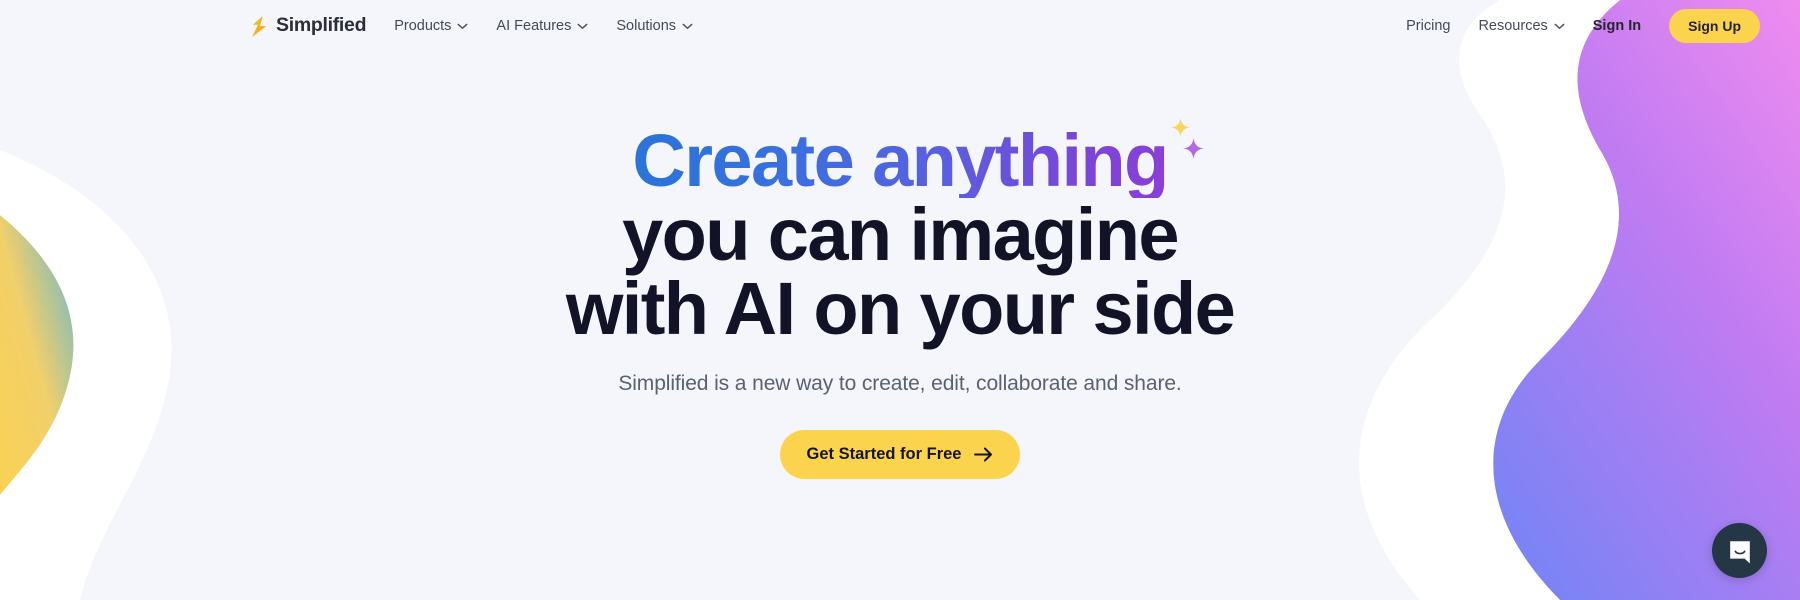 The height and width of the screenshot is (600, 1800). What do you see at coordinates (1617, 26) in the screenshot?
I see `sign-in-link: Sign In` at bounding box center [1617, 26].